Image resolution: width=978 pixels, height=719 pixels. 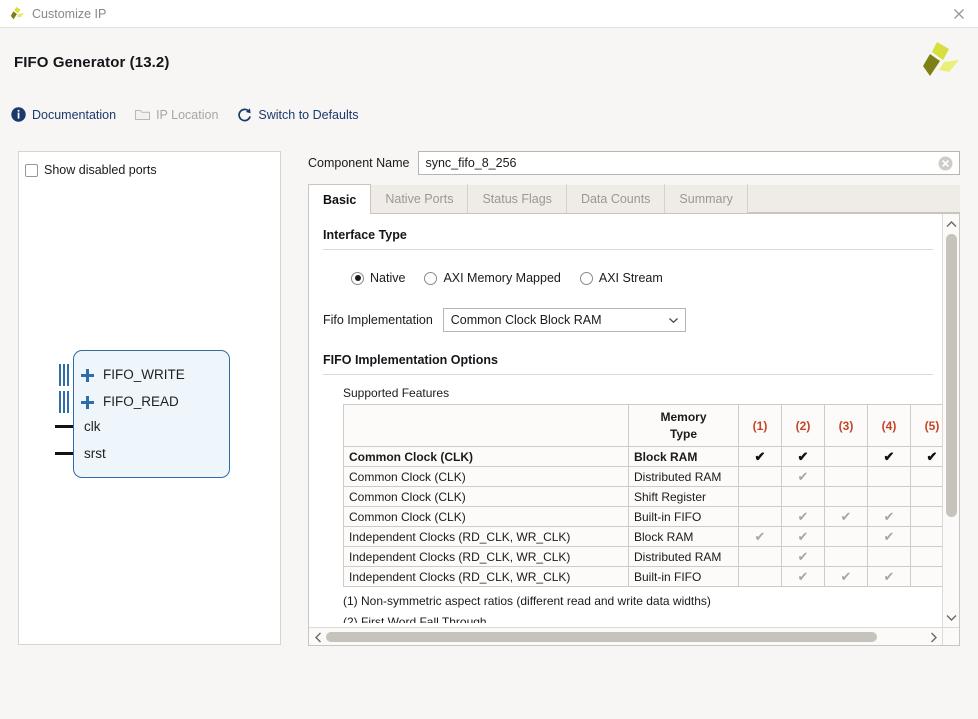 I want to click on switch-to-defaults-button: Switch to Defaults, so click(x=297, y=114).